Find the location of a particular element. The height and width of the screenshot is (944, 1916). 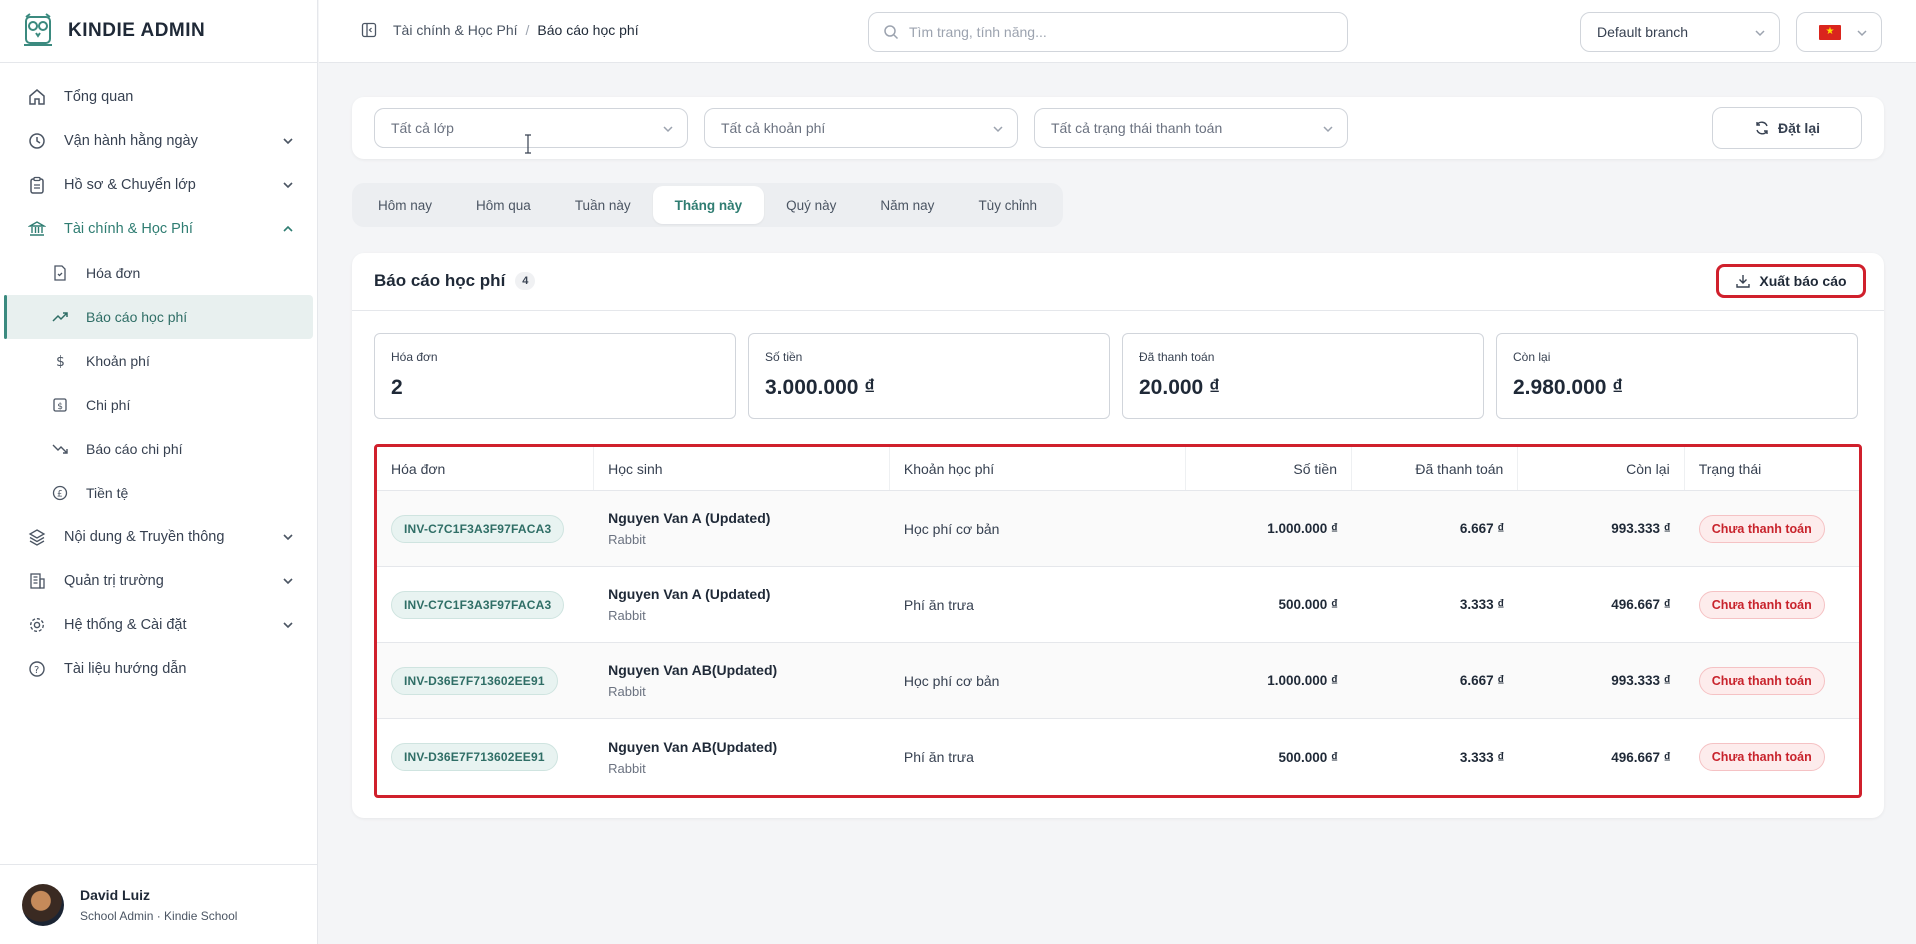

amount-cell: 500.000 ₫ is located at coordinates (1308, 757).